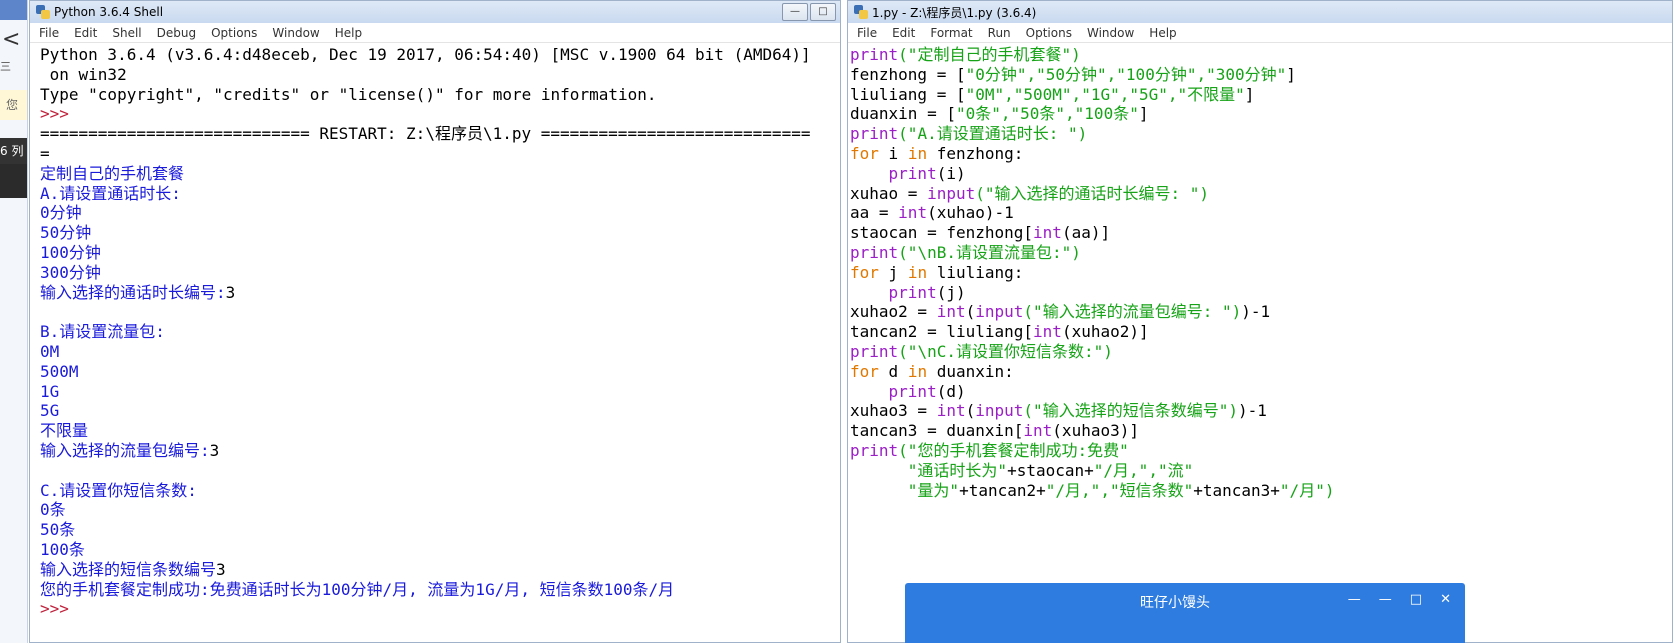 This screenshot has height=643, width=1673. I want to click on shell-line: on win32, so click(440, 75).